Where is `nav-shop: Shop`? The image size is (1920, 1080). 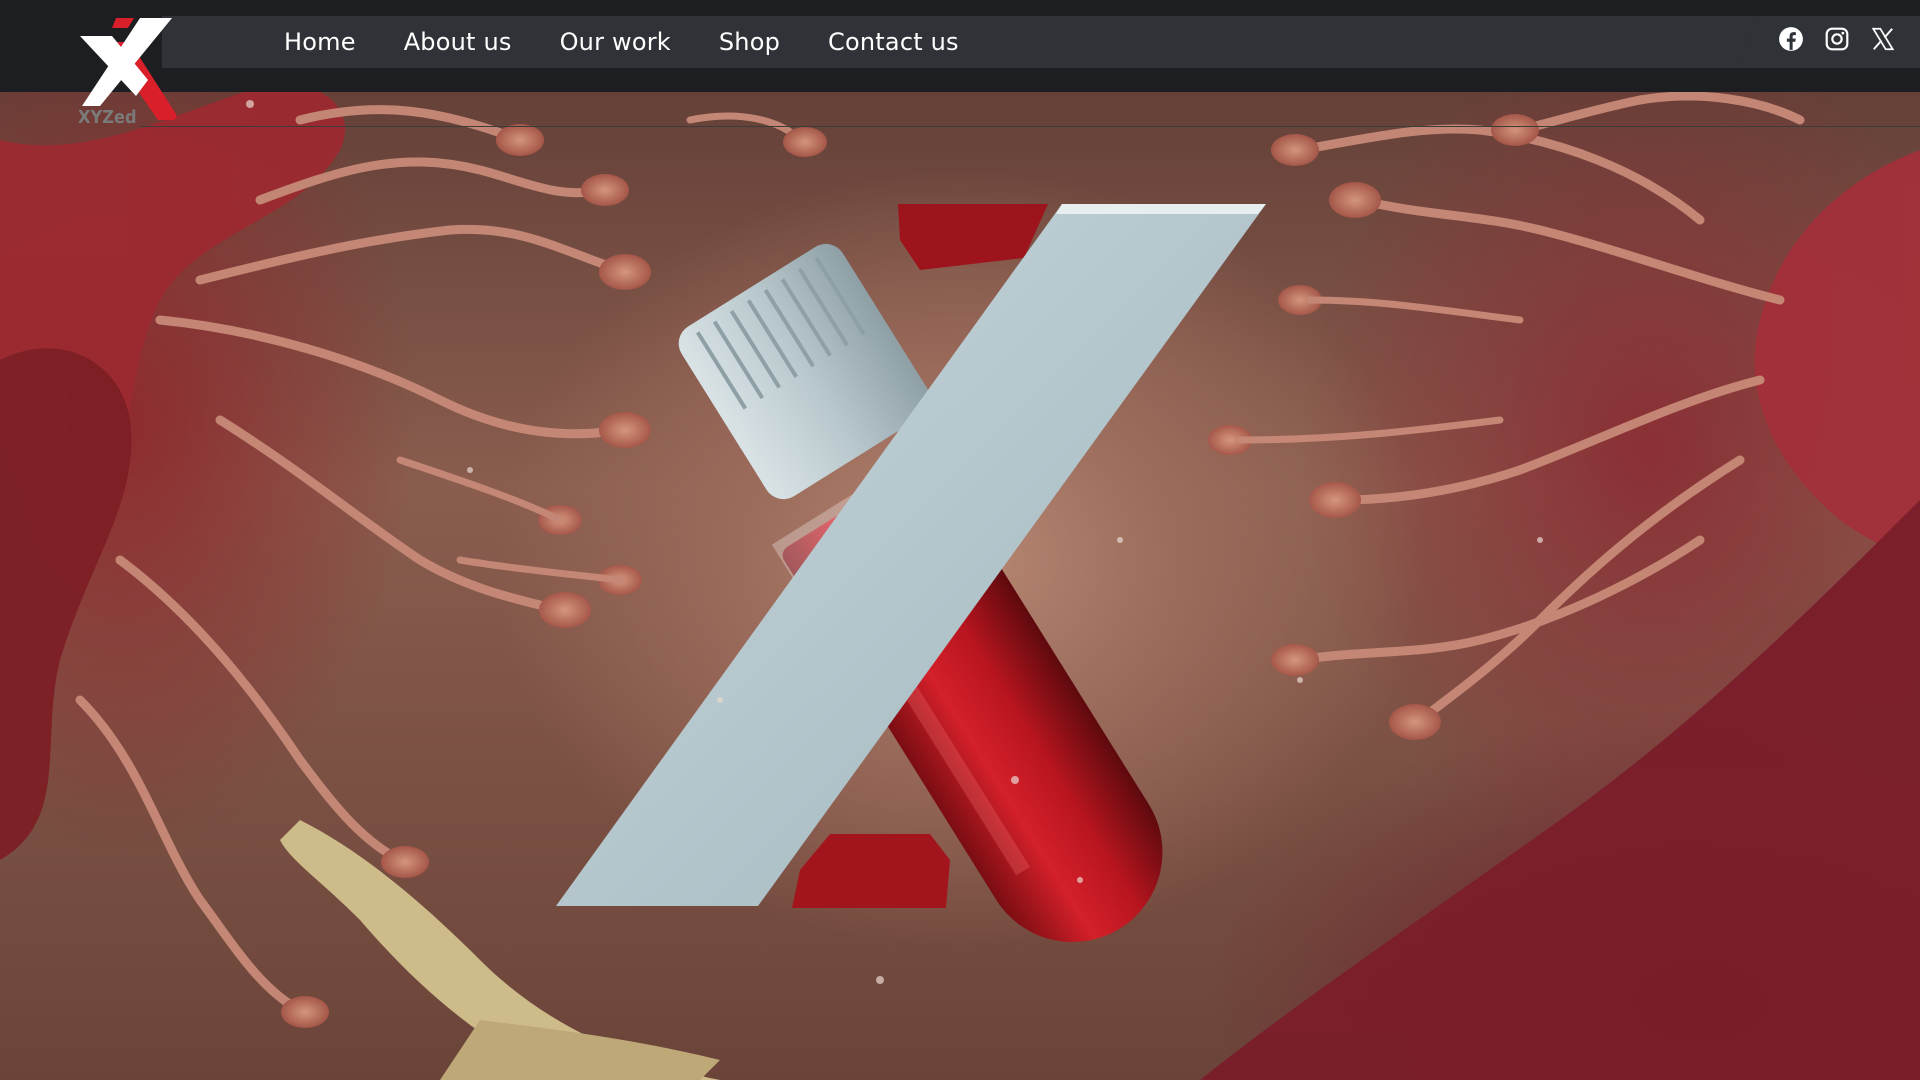
nav-shop: Shop is located at coordinates (749, 42).